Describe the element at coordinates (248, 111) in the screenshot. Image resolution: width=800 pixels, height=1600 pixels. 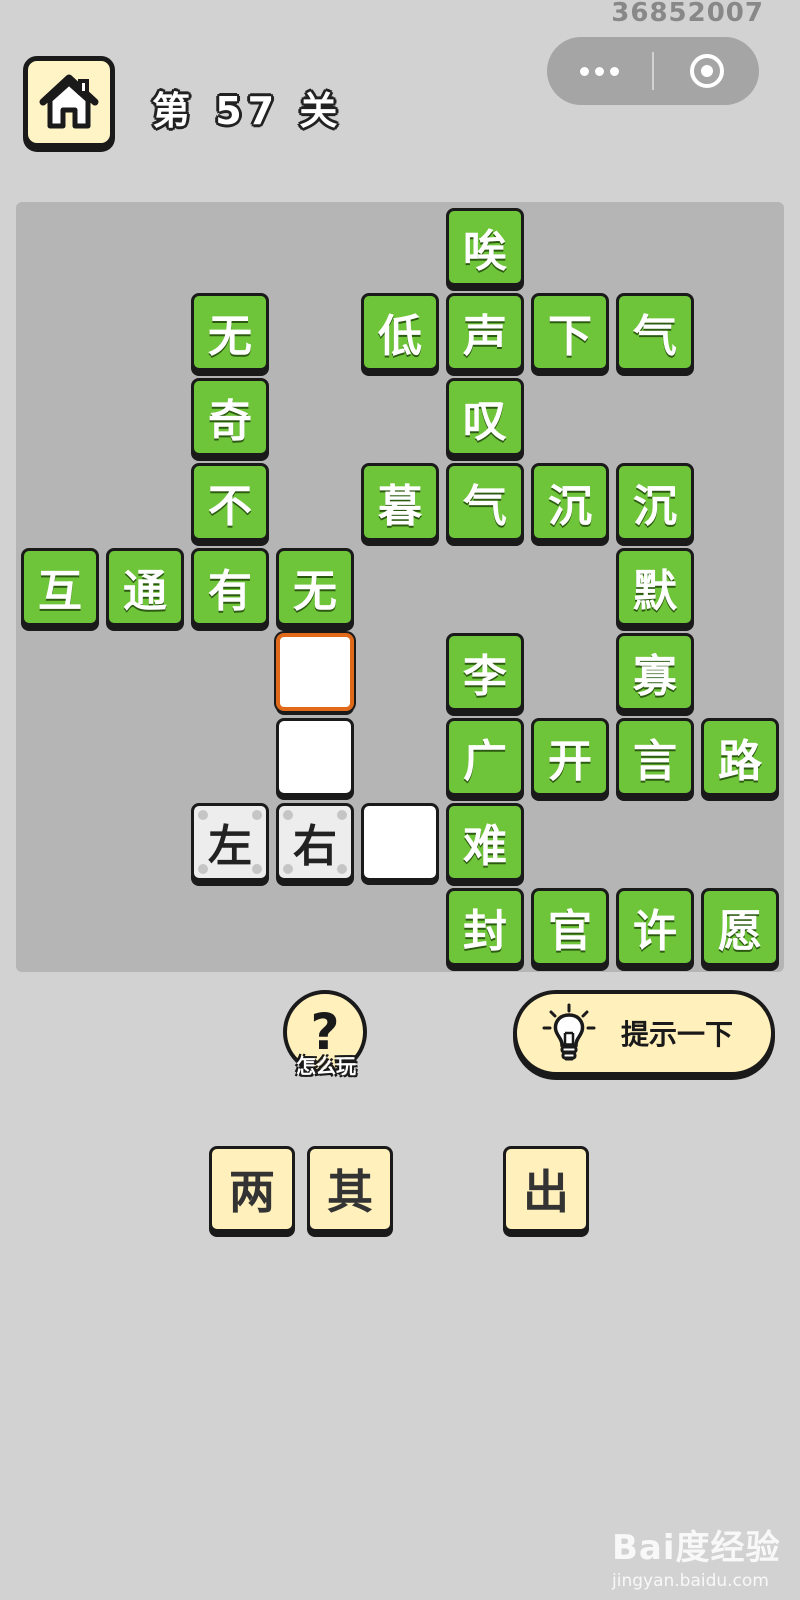
I see `level-title: 第 57 关` at that location.